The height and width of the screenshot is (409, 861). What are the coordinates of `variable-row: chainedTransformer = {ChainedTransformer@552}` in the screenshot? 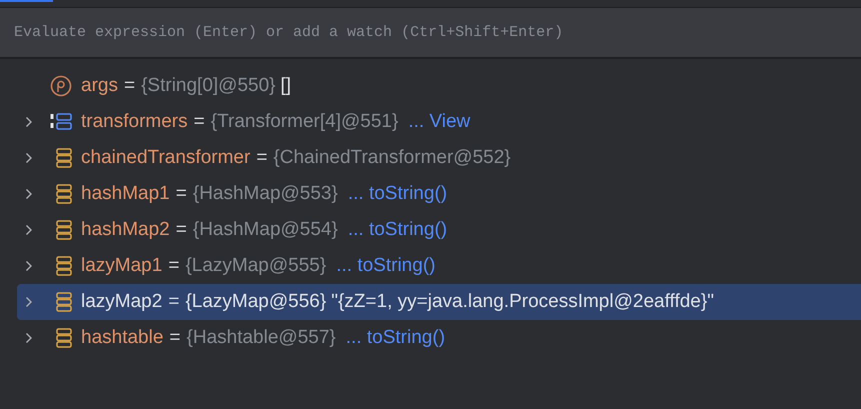 It's located at (439, 158).